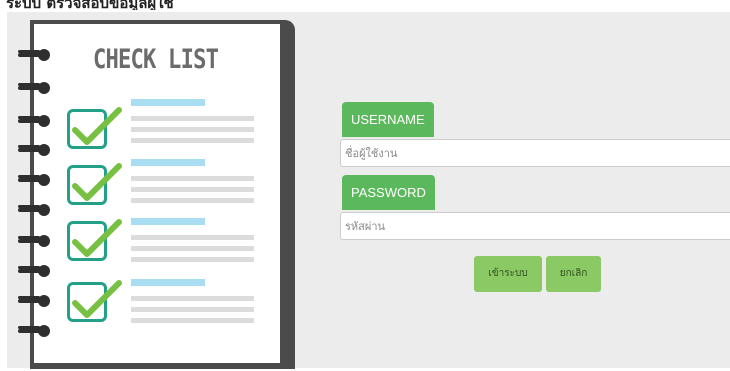 This screenshot has height=371, width=730. I want to click on binder-rings, so click(30, 185).